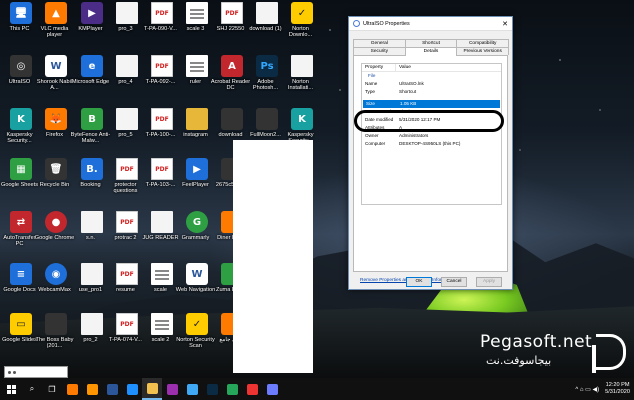 This screenshot has width=634, height=400. What do you see at coordinates (379, 51) in the screenshot?
I see `tab-security: Security` at bounding box center [379, 51].